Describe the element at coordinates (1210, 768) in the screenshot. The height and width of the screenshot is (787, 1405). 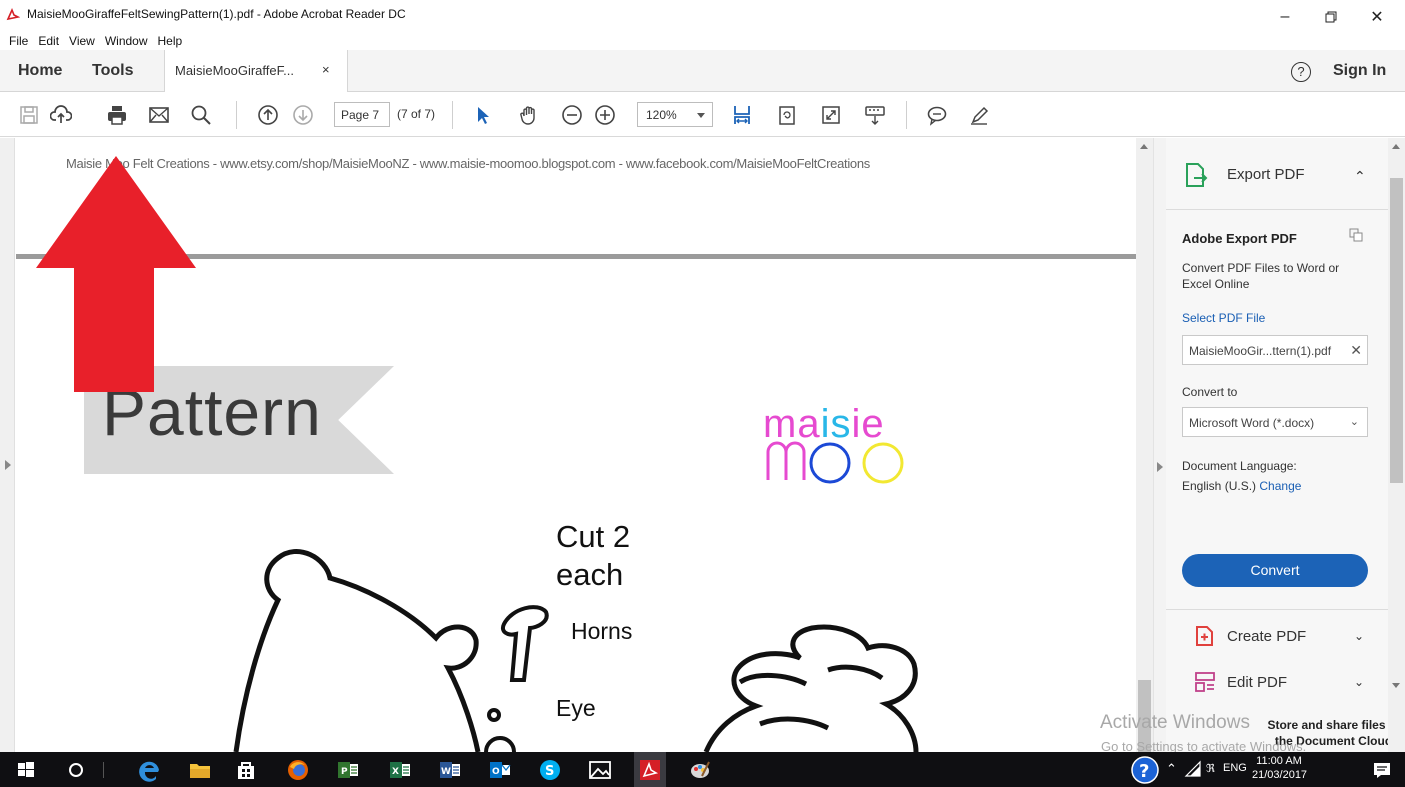
I see `input-method-icon: ℜ` at that location.